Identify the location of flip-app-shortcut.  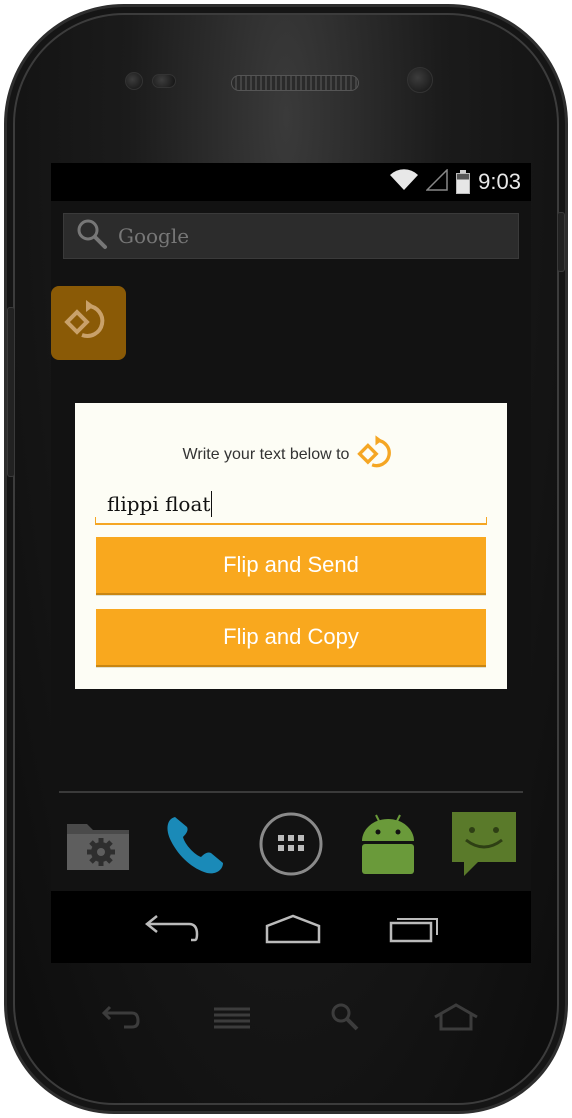
(88, 323).